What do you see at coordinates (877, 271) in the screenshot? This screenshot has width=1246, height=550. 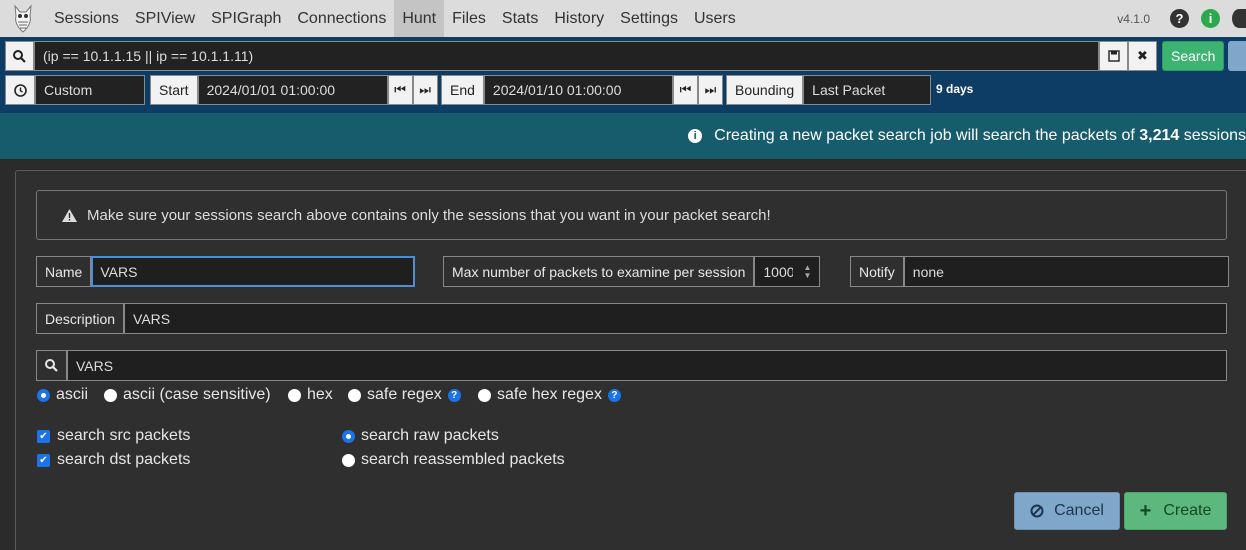 I see `notify-label: Notify` at bounding box center [877, 271].